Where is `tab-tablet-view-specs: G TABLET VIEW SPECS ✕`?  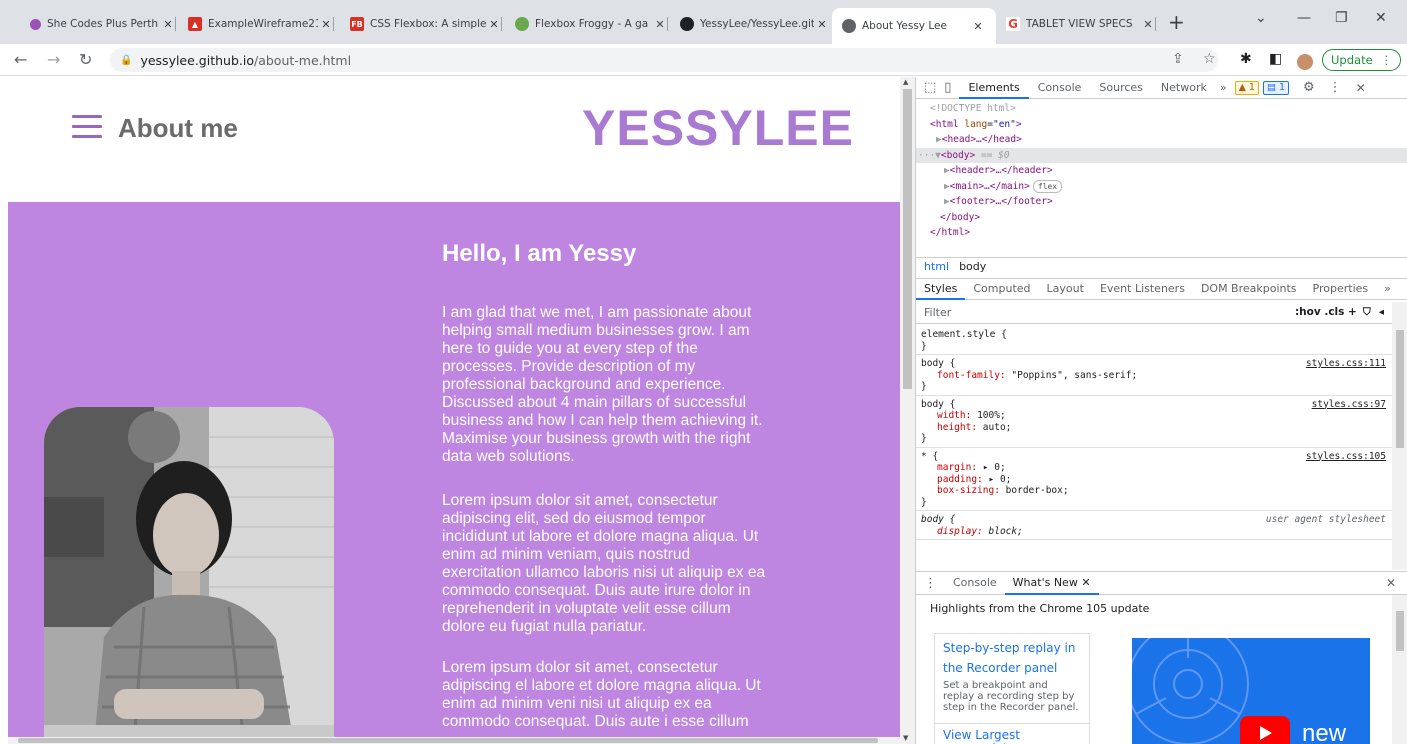
tab-tablet-view-specs: G TABLET VIEW SPECS ✕ is located at coordinates (1081, 24).